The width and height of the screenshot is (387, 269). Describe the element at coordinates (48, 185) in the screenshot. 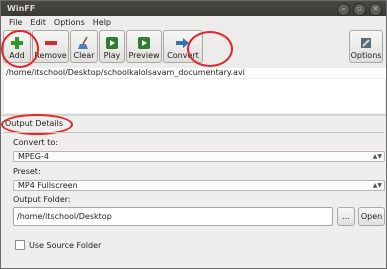

I see `preset-value: MP4 Fullscreen` at that location.